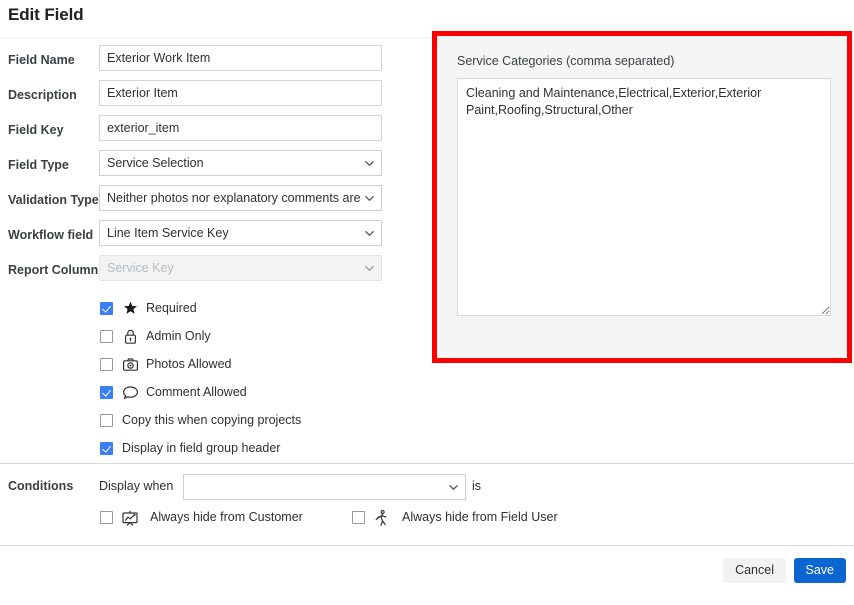 This screenshot has height=605, width=854. What do you see at coordinates (130, 364) in the screenshot?
I see `camera-icon` at bounding box center [130, 364].